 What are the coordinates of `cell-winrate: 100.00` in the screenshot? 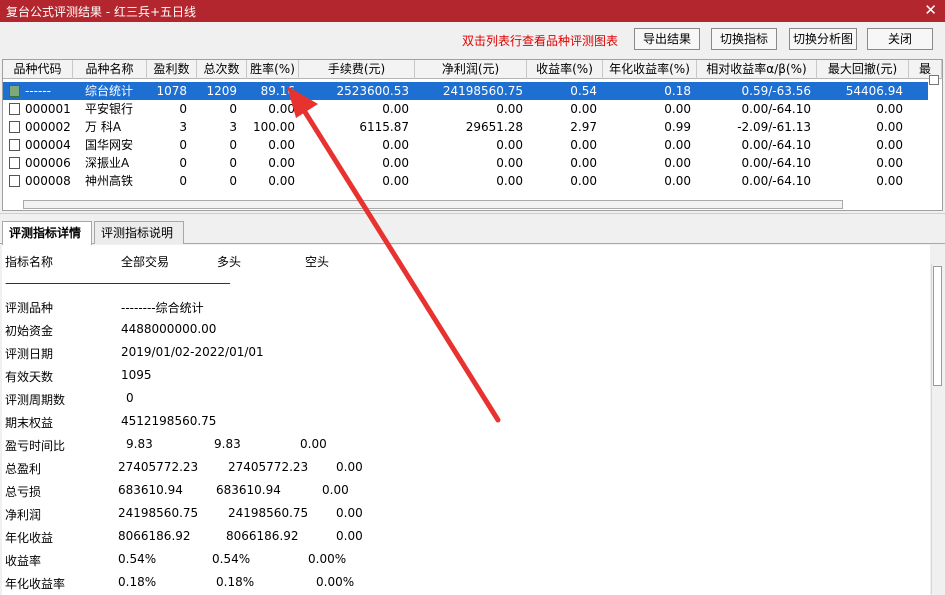 It's located at (274, 127).